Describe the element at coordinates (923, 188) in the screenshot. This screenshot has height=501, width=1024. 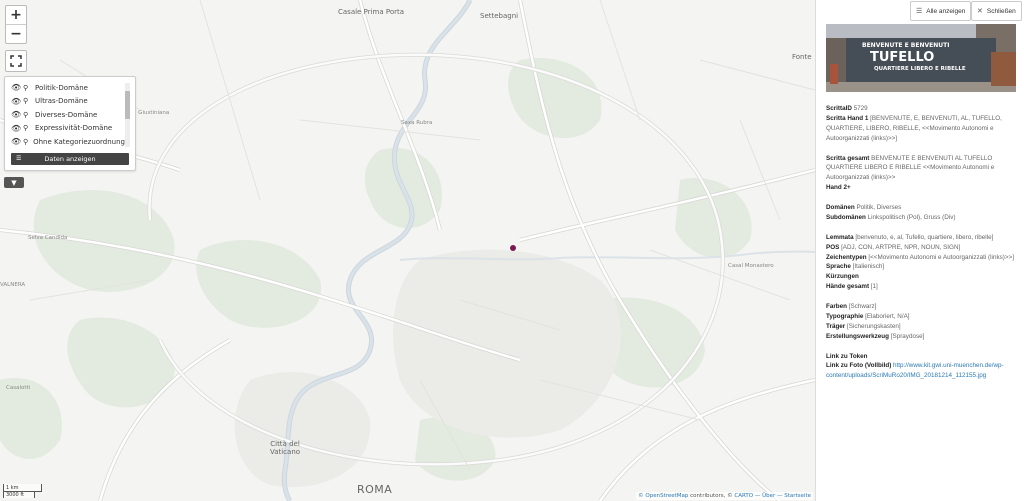
I see `info-row: Hand 2+` at that location.